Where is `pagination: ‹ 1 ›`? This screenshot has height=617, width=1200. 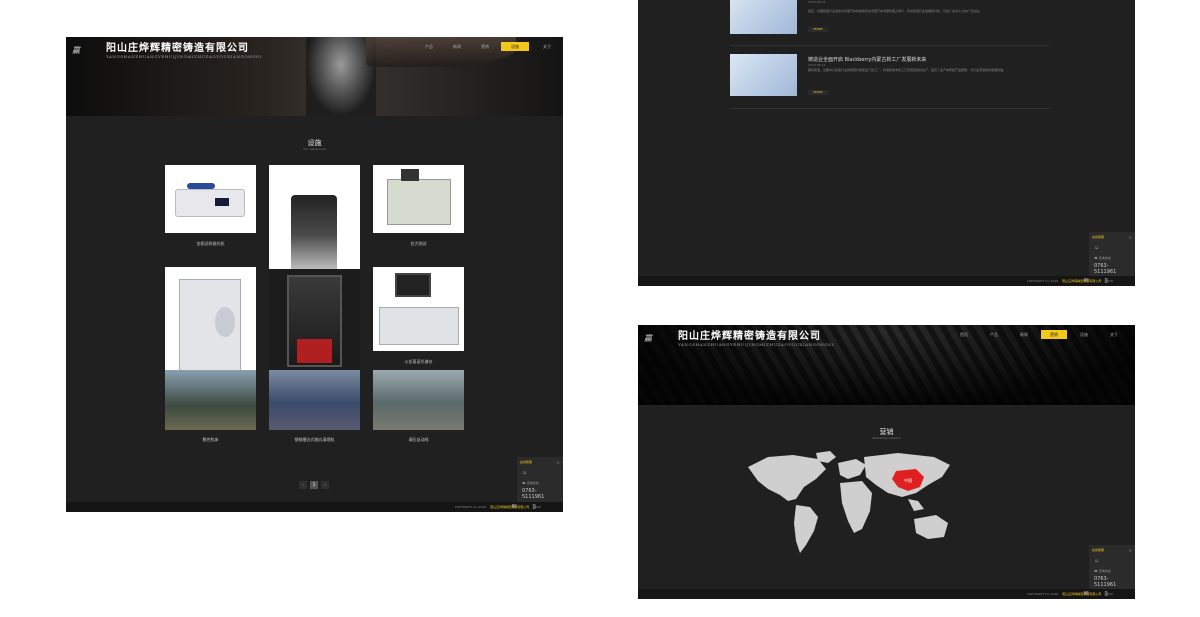
pagination: ‹ 1 › is located at coordinates (314, 485).